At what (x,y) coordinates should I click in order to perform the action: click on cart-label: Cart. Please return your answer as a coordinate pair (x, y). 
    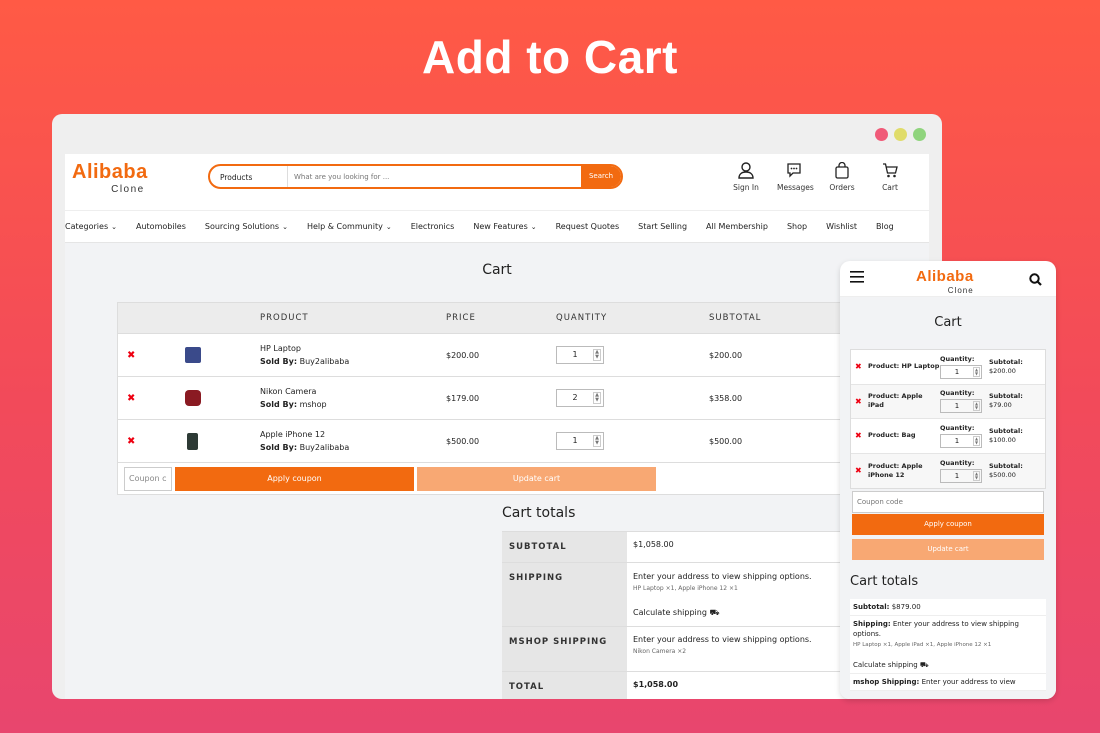
    Looking at the image, I should click on (890, 187).